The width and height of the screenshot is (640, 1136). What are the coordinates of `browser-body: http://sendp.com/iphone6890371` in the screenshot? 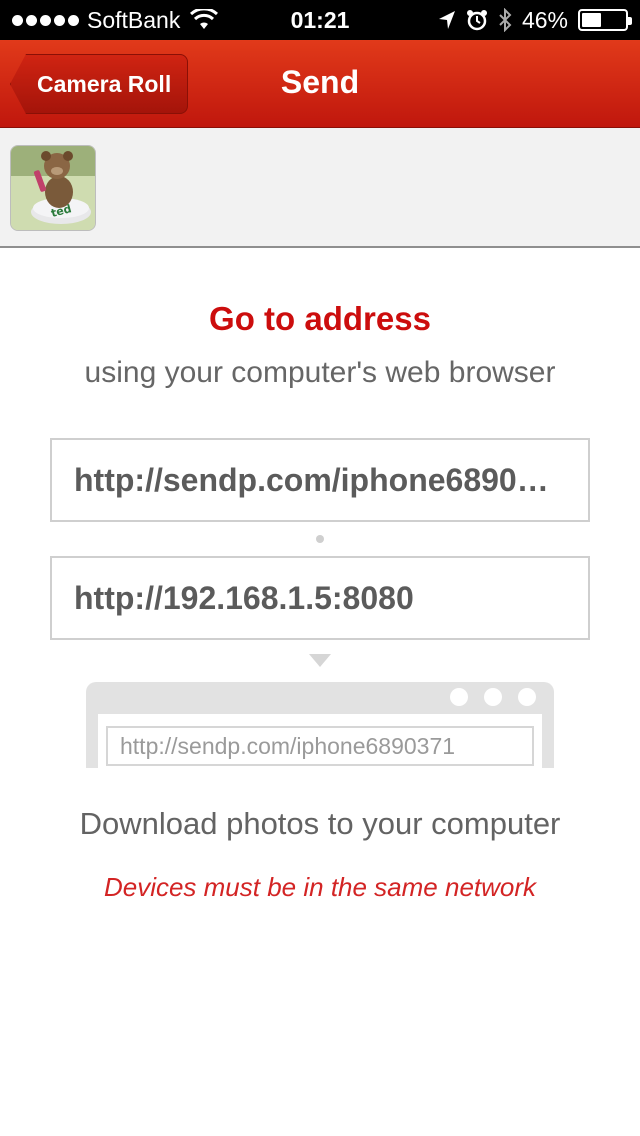 It's located at (320, 741).